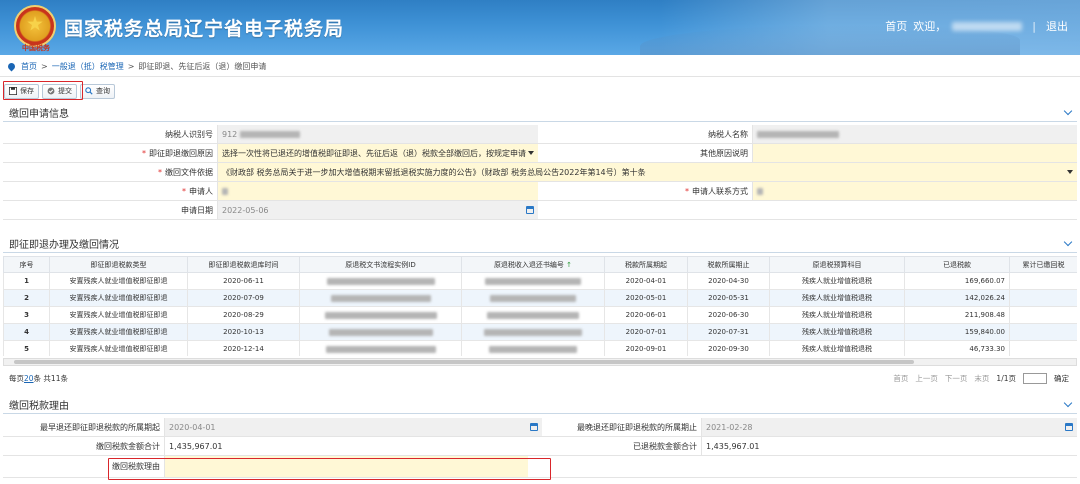 The width and height of the screenshot is (1080, 484). I want to click on cell-period-start: 2020-09-01, so click(646, 348).